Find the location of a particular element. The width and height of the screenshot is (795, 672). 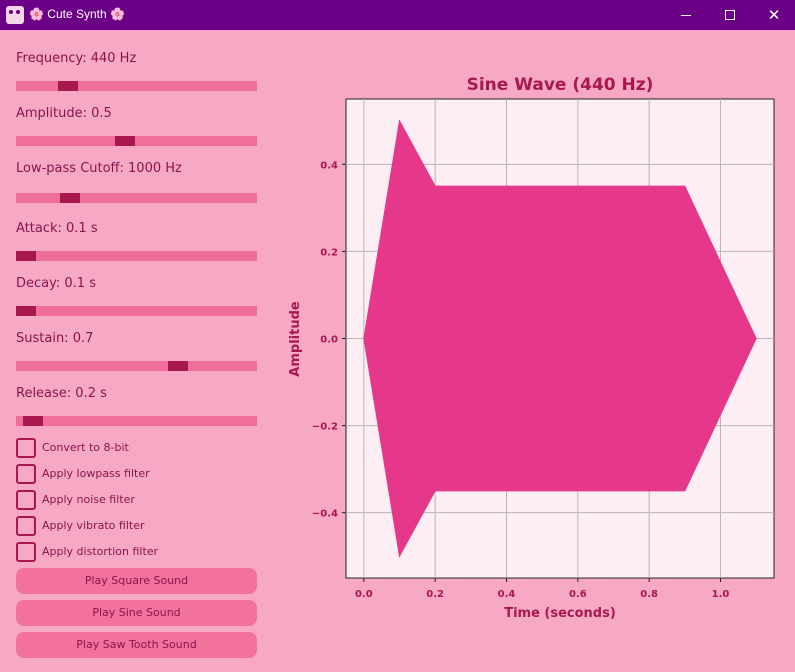

cutoff-label: Low-pass Cutoff: 1000 Hz is located at coordinates (99, 168).